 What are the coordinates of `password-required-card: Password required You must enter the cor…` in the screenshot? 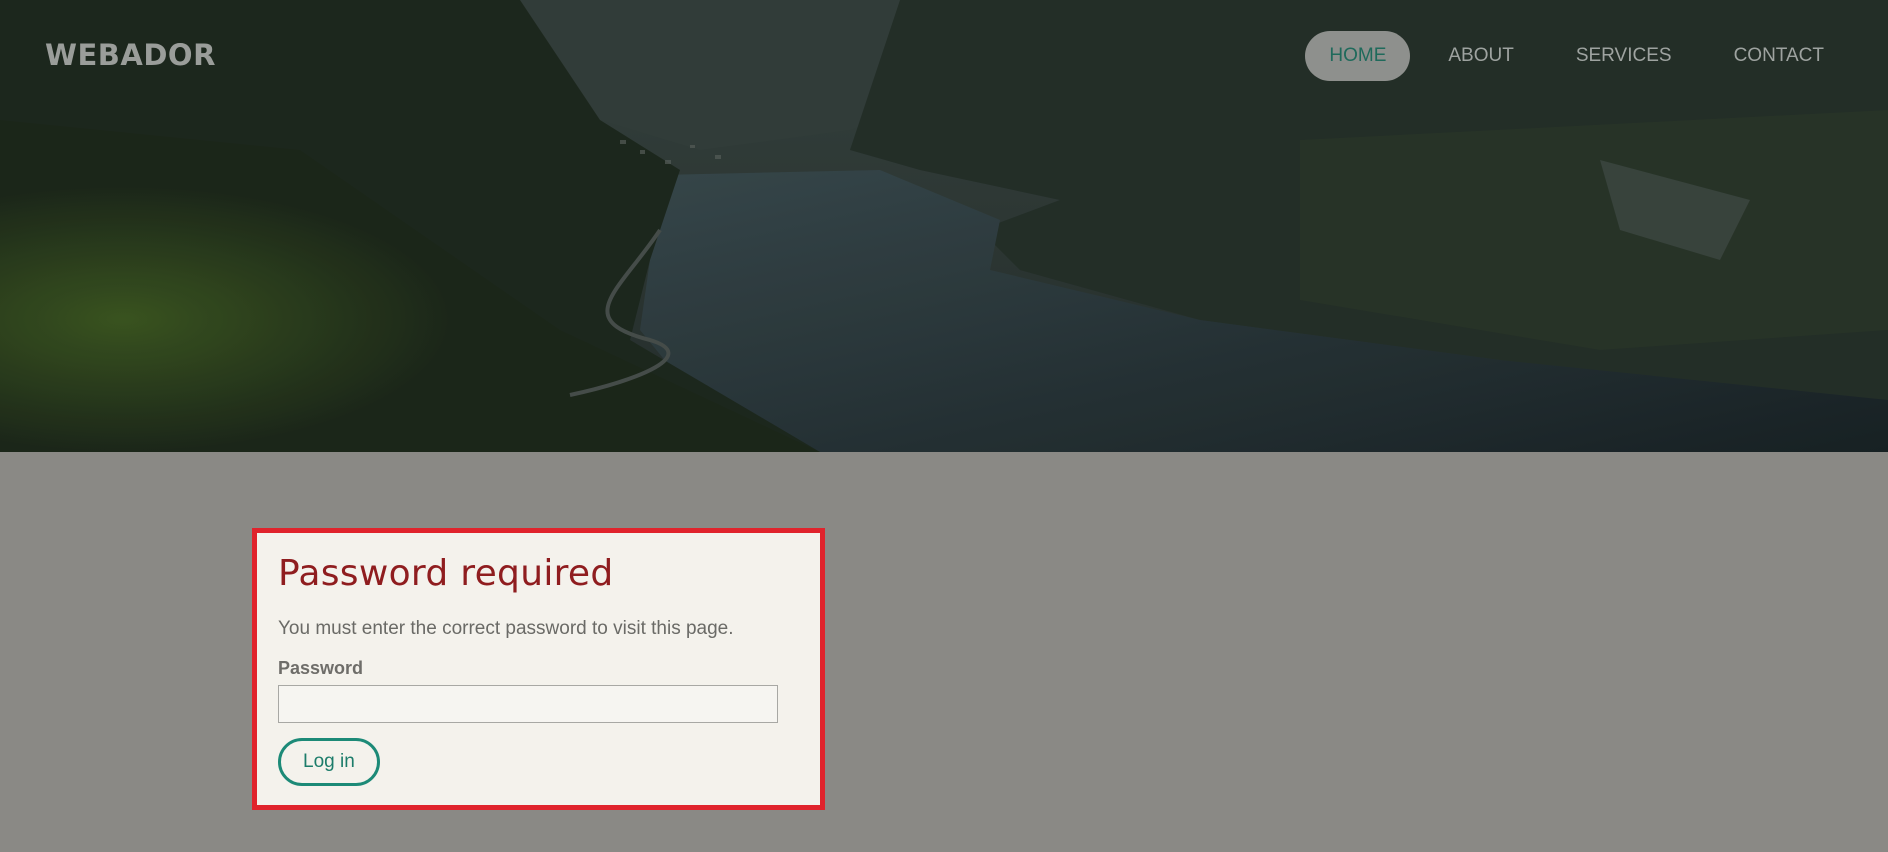 It's located at (538, 669).